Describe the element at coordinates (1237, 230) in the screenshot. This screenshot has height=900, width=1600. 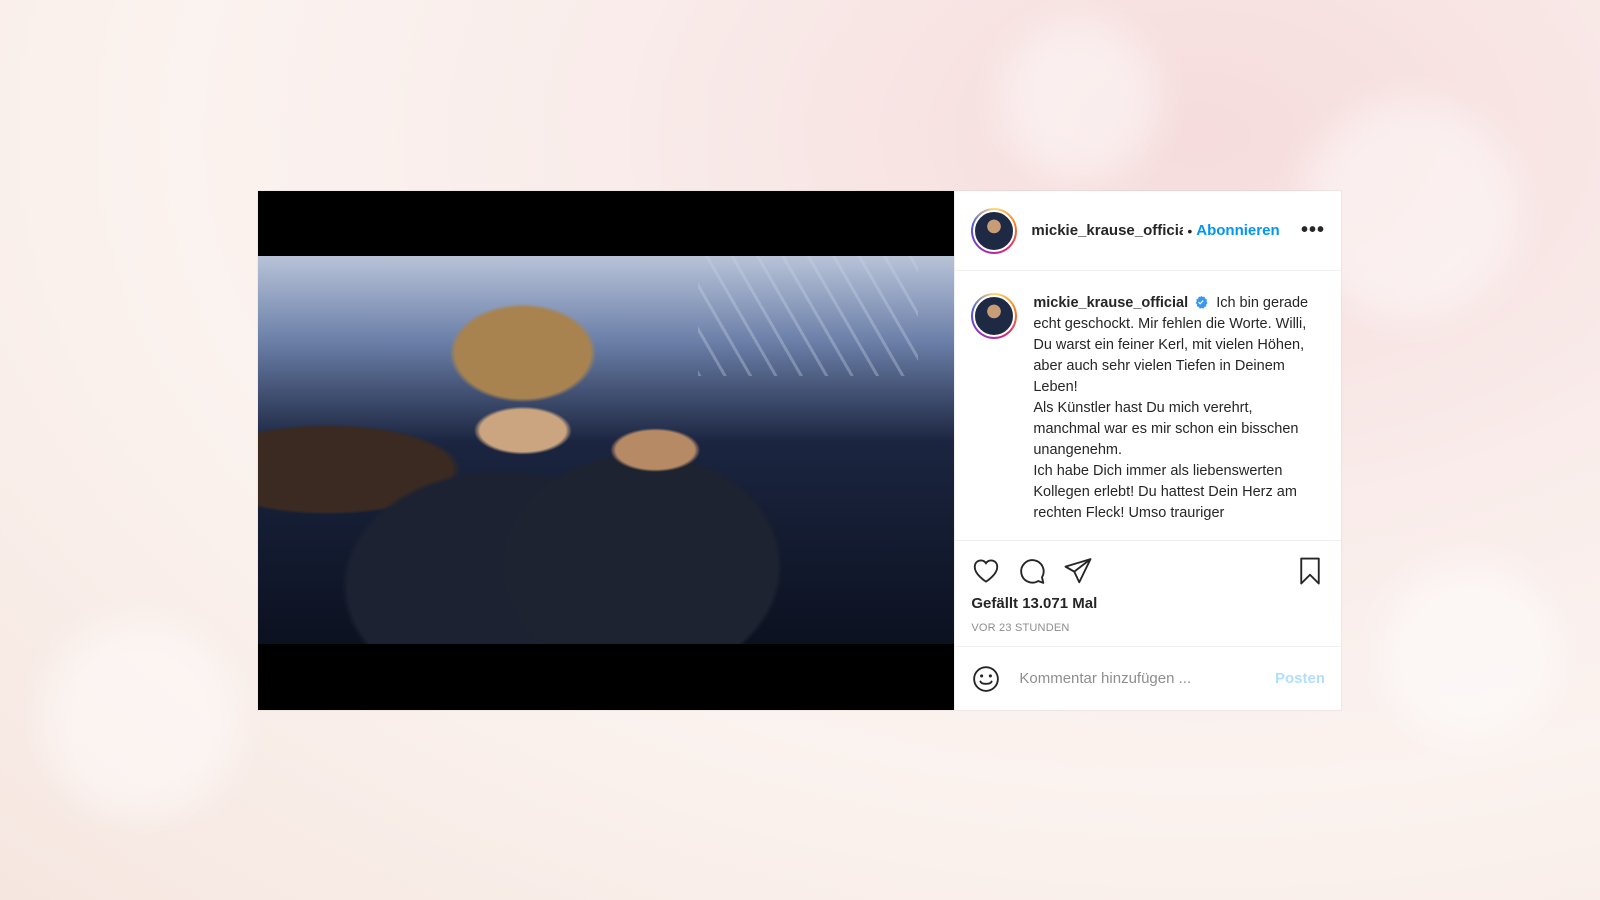
I see `follow-button: Abonnieren` at that location.